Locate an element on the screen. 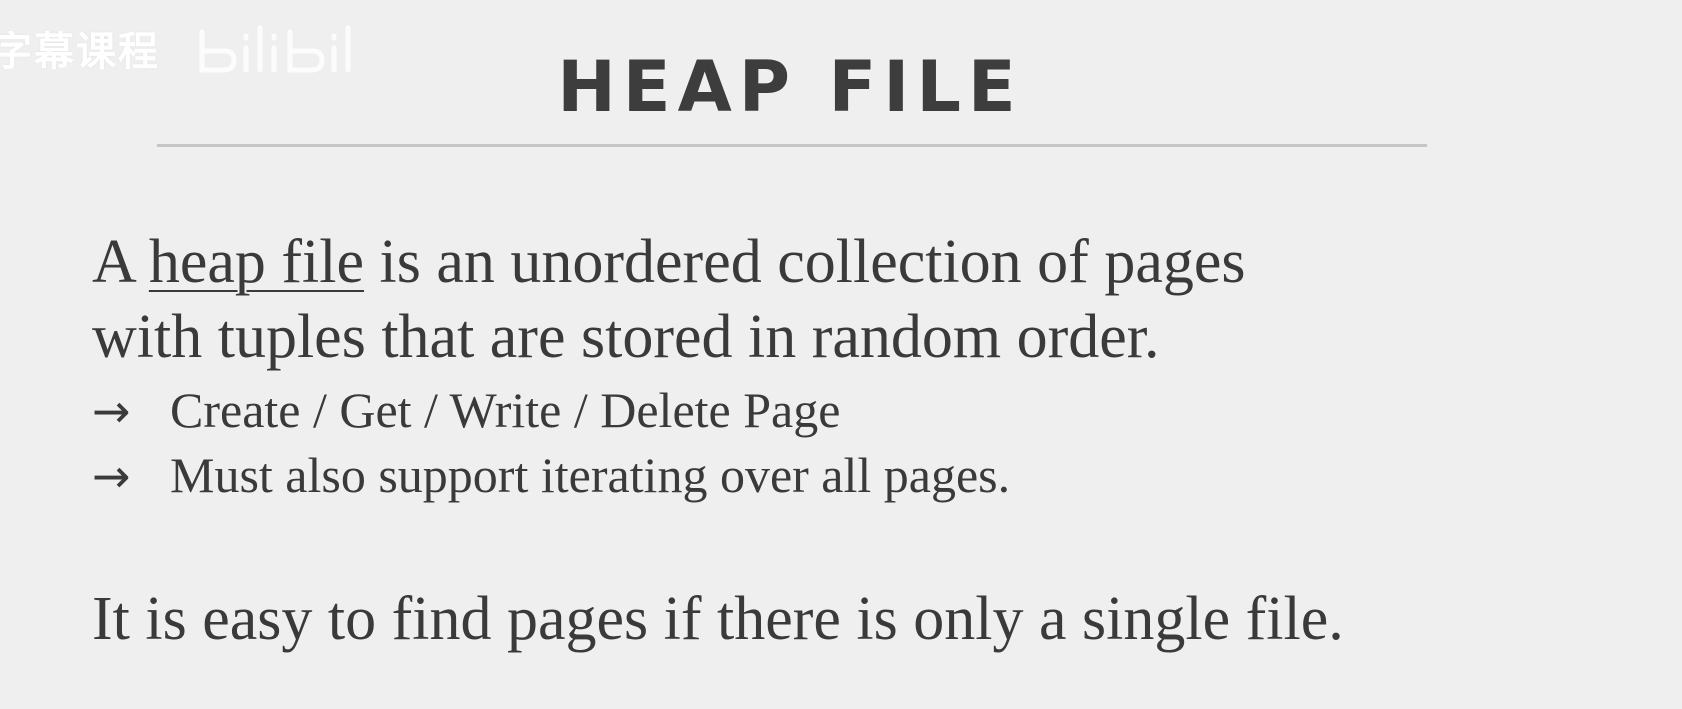  bullet-text: Create / Get / Write / Delete Page is located at coordinates (505, 410).